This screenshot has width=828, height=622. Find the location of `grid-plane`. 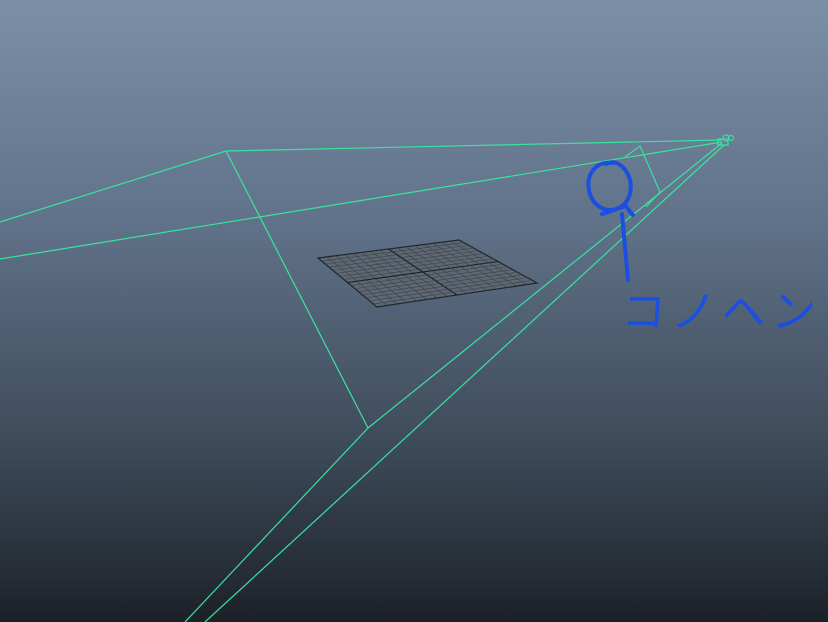

grid-plane is located at coordinates (427, 273).